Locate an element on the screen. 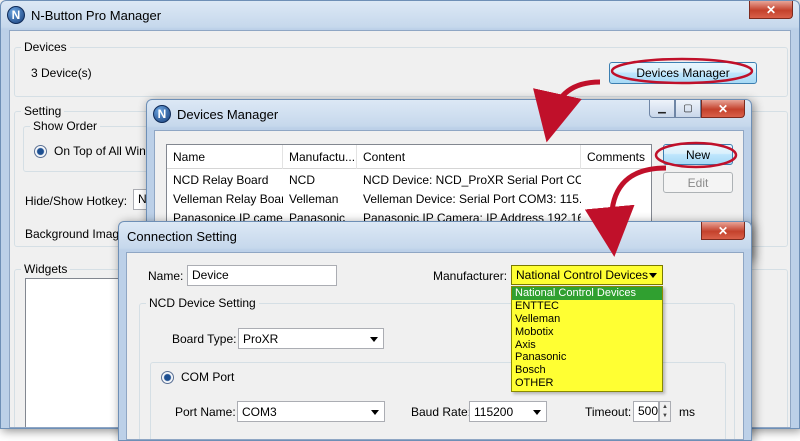 The image size is (800, 441). device-count: 3 Device(s) is located at coordinates (61, 73).